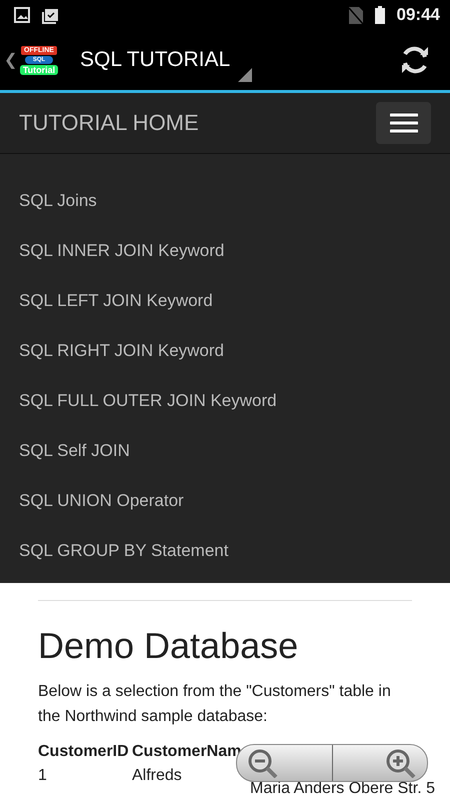 The height and width of the screenshot is (800, 450). Describe the element at coordinates (225, 551) in the screenshot. I see `menu-item: SQL GROUP BY Statement` at that location.